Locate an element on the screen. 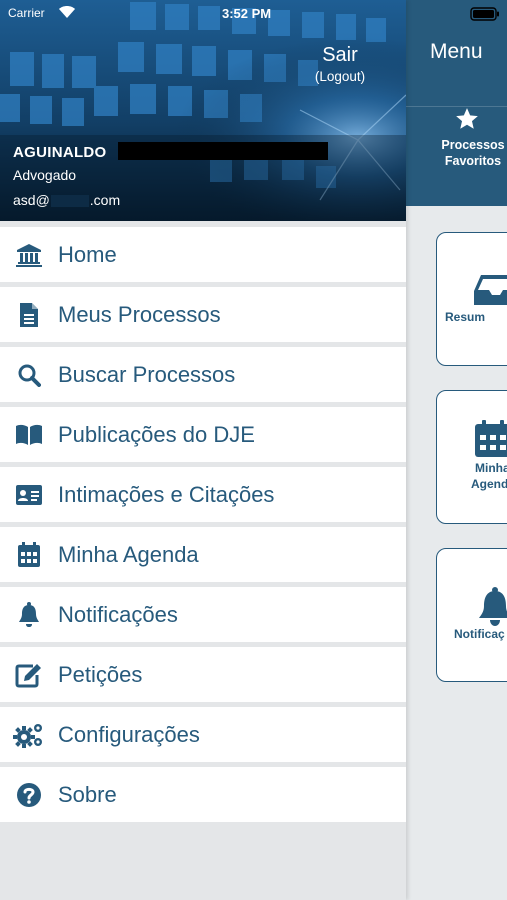 The height and width of the screenshot is (900, 507). main-header: Menu Processos Favoritos is located at coordinates (456, 103).